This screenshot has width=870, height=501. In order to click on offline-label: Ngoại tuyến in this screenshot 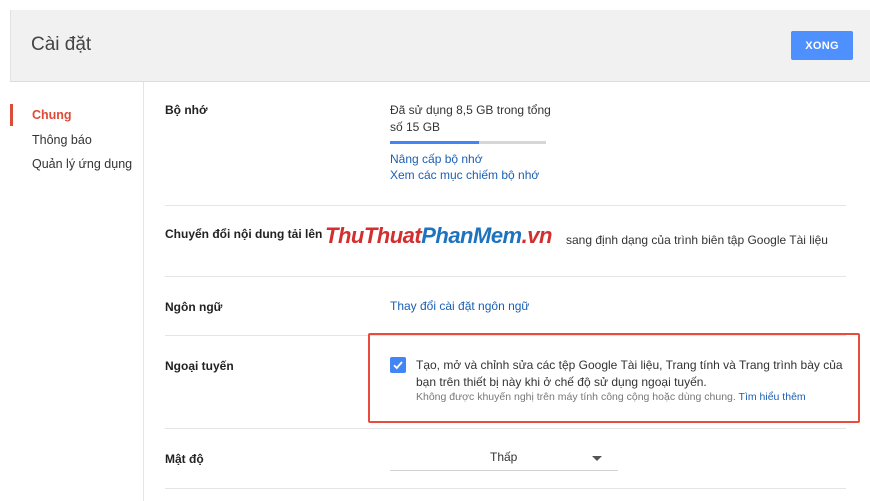, I will do `click(199, 366)`.